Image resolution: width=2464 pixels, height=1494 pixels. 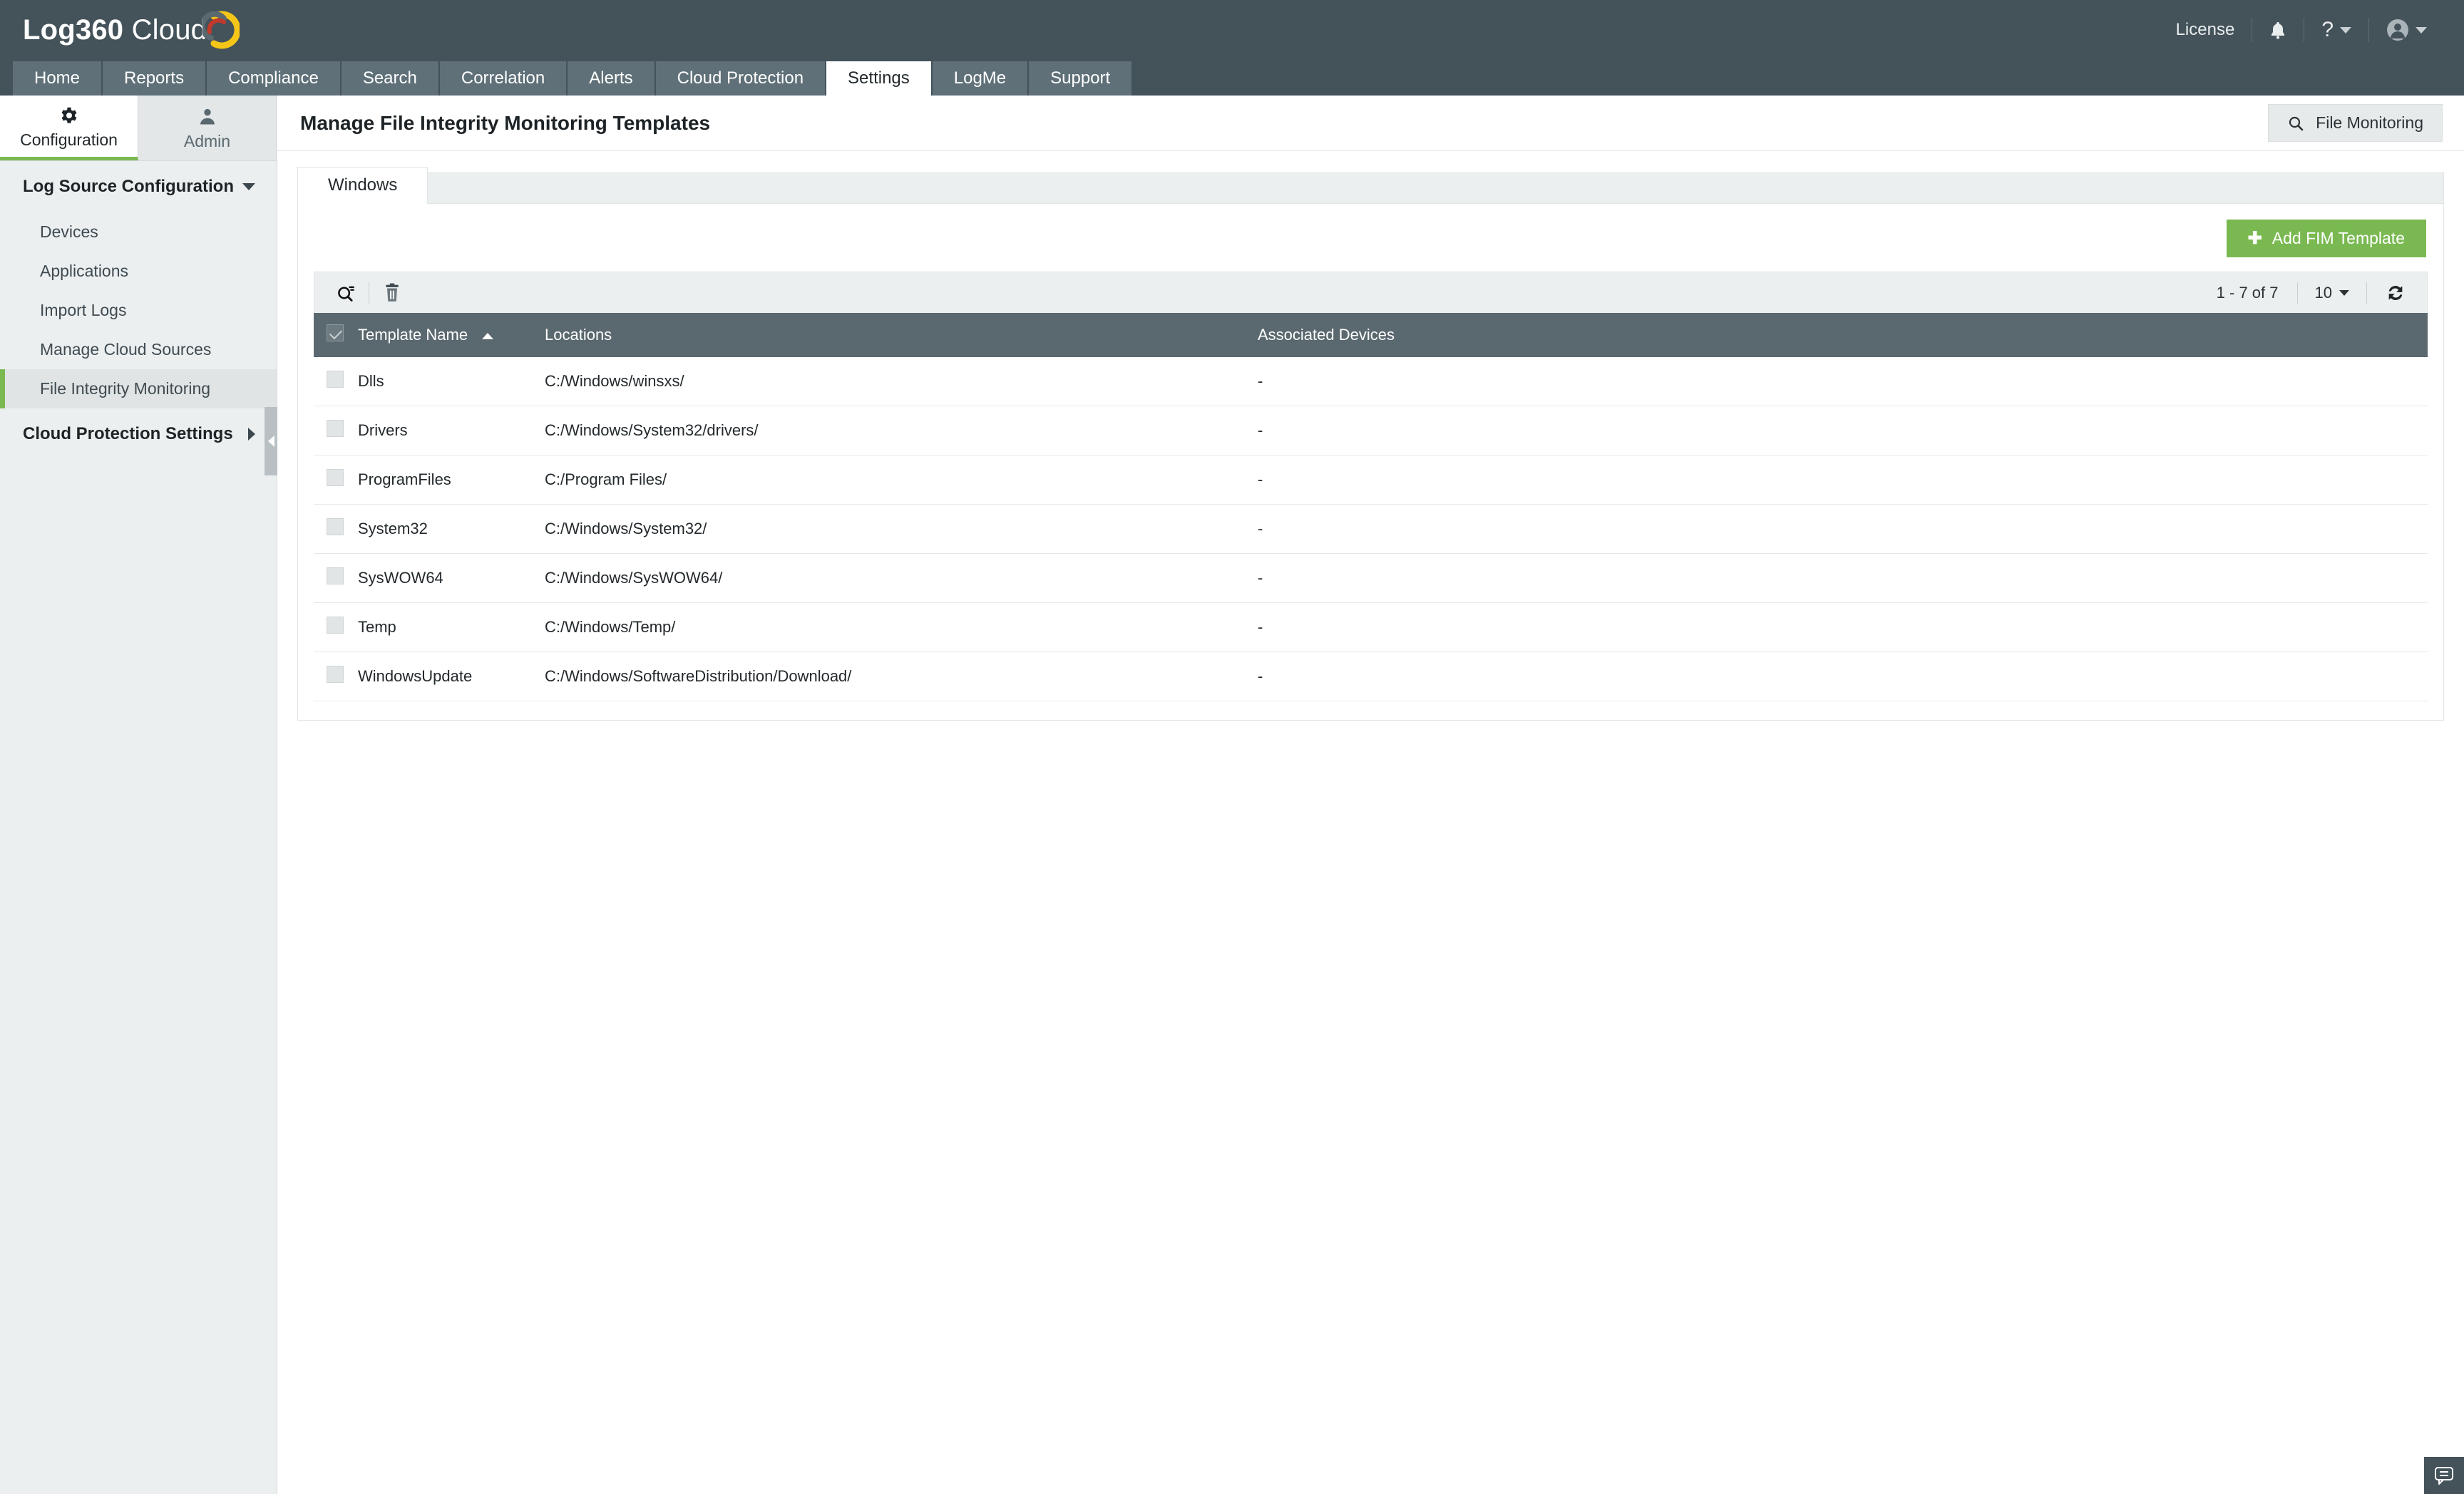 What do you see at coordinates (451, 430) in the screenshot?
I see `cell-template-name: Drivers` at bounding box center [451, 430].